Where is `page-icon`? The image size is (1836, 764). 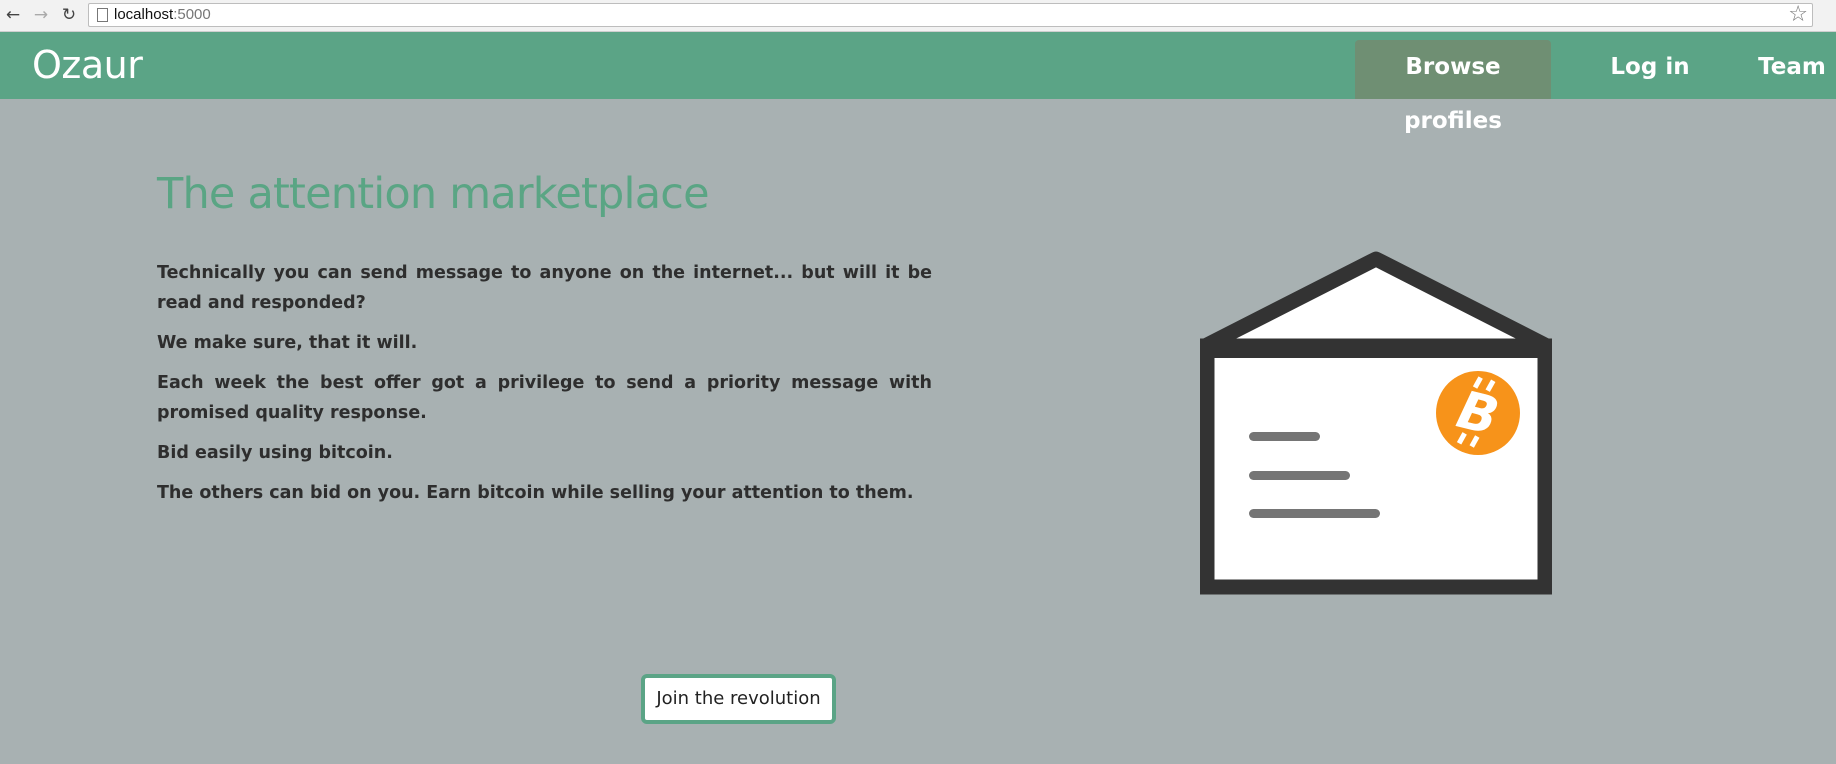 page-icon is located at coordinates (102, 15).